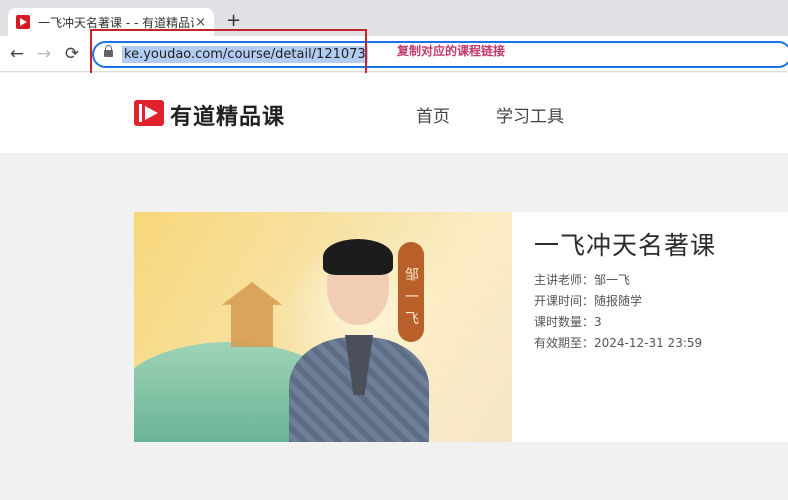 This screenshot has width=788, height=500. I want to click on reload-icon: ⟳, so click(72, 54).